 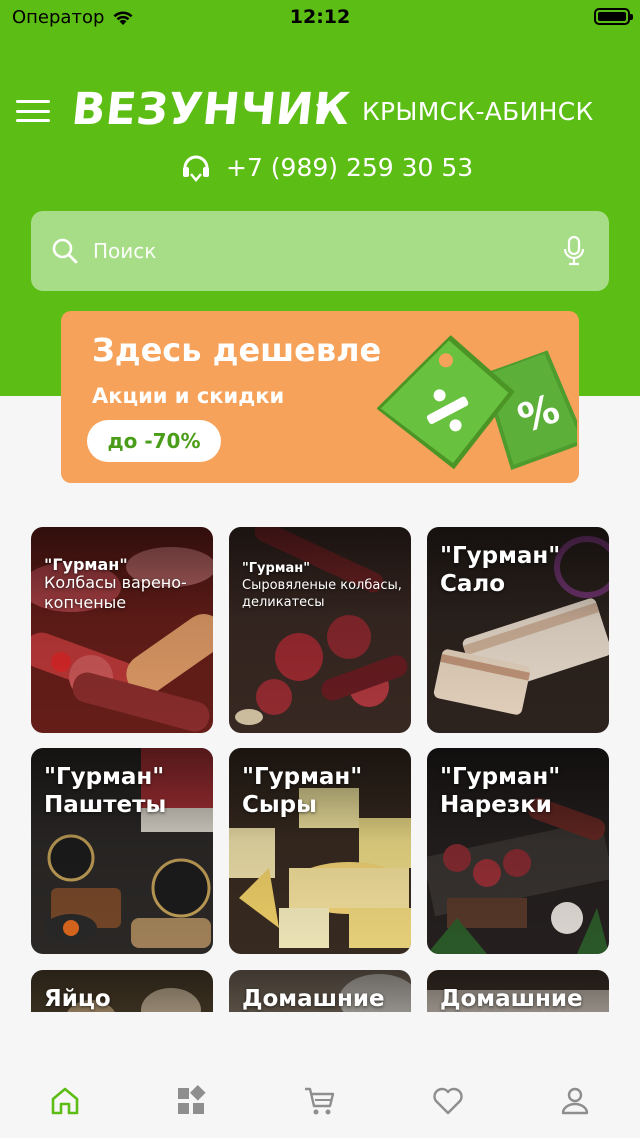 I want to click on region-selector: КРЫМСК-АБИНСК, so click(x=478, y=111).